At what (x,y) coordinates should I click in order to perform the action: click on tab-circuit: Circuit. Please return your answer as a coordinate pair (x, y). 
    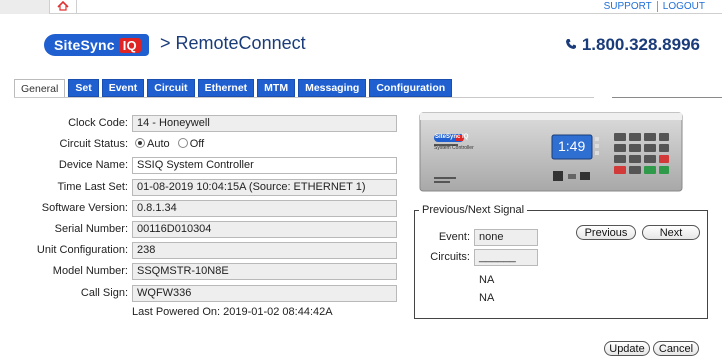
    Looking at the image, I should click on (171, 88).